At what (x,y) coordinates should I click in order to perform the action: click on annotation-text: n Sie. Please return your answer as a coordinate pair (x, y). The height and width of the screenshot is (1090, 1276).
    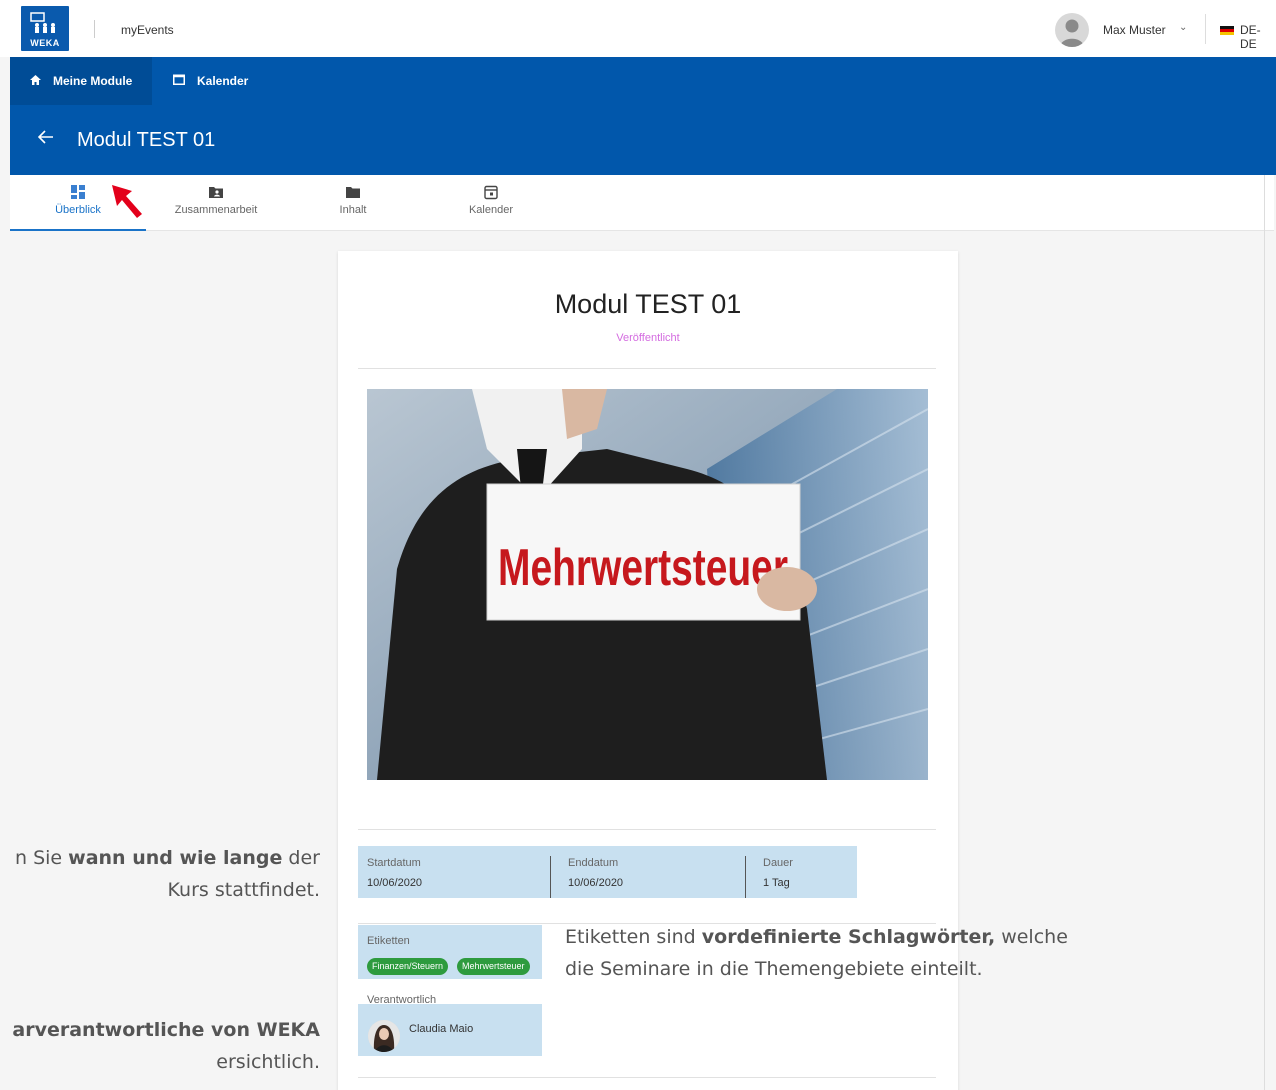
    Looking at the image, I should click on (42, 858).